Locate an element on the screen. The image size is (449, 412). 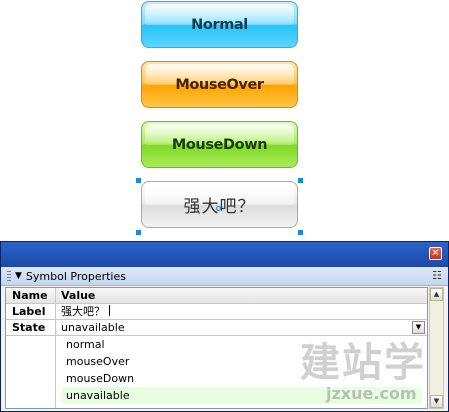
mouseover-state-label: MouseOver is located at coordinates (219, 84).